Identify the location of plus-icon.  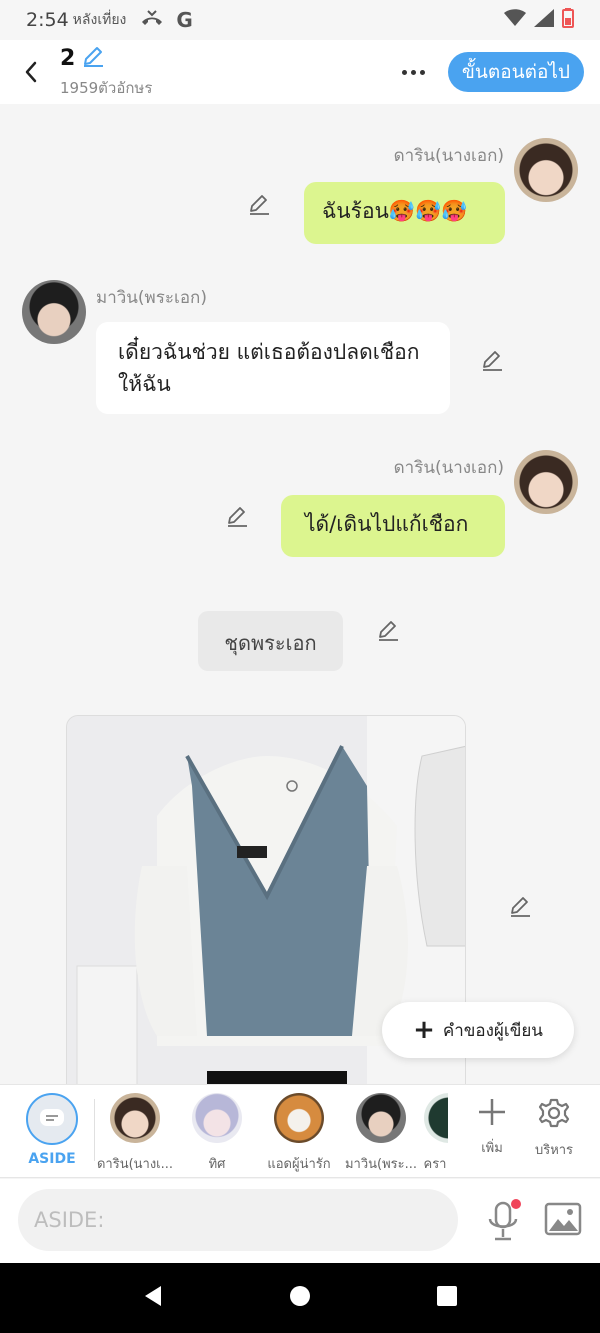
(492, 1112).